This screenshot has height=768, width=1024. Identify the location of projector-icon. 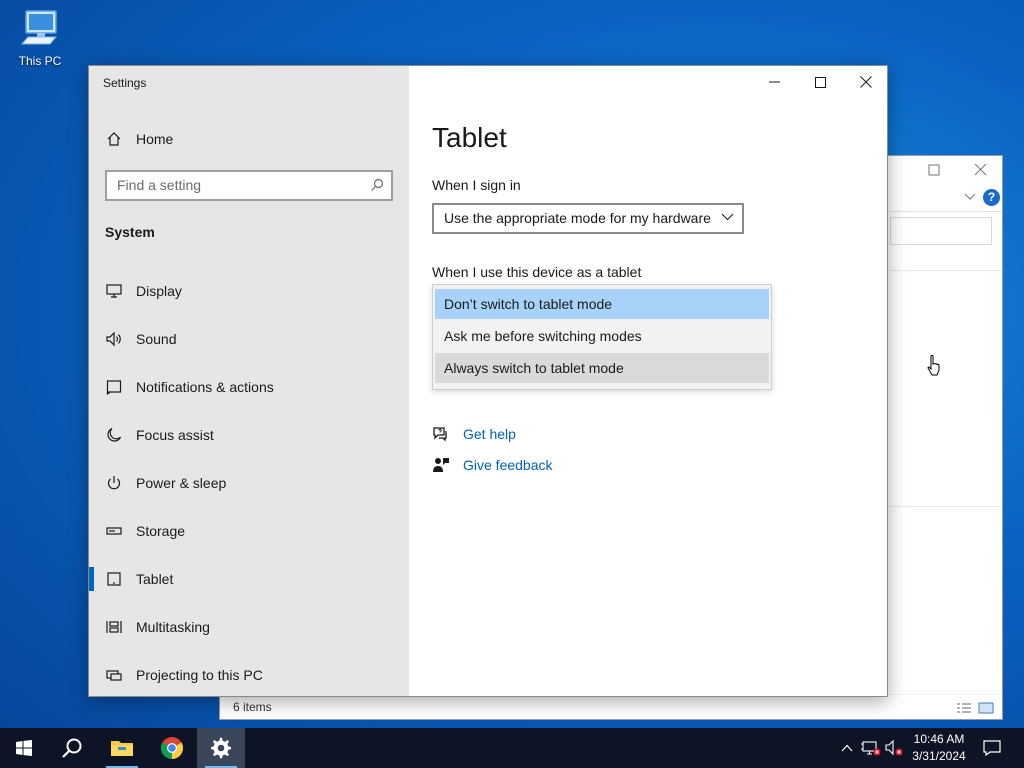
(114, 675).